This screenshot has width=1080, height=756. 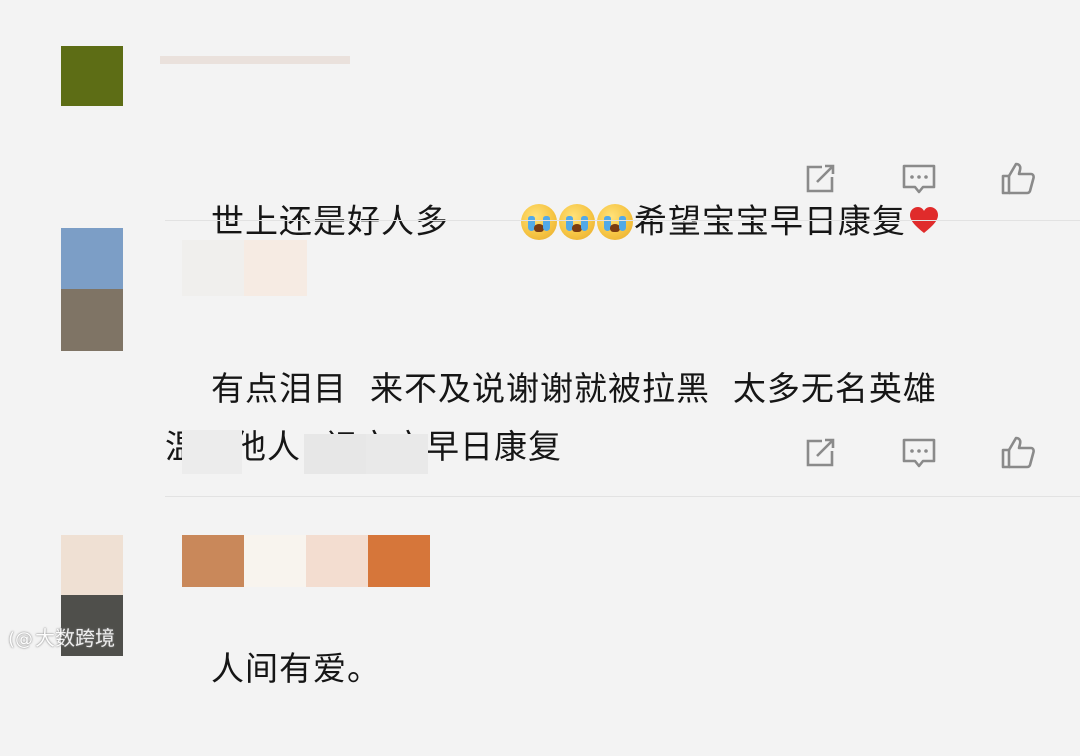 I want to click on watermark: (@ 大数跨境, so click(x=61, y=636).